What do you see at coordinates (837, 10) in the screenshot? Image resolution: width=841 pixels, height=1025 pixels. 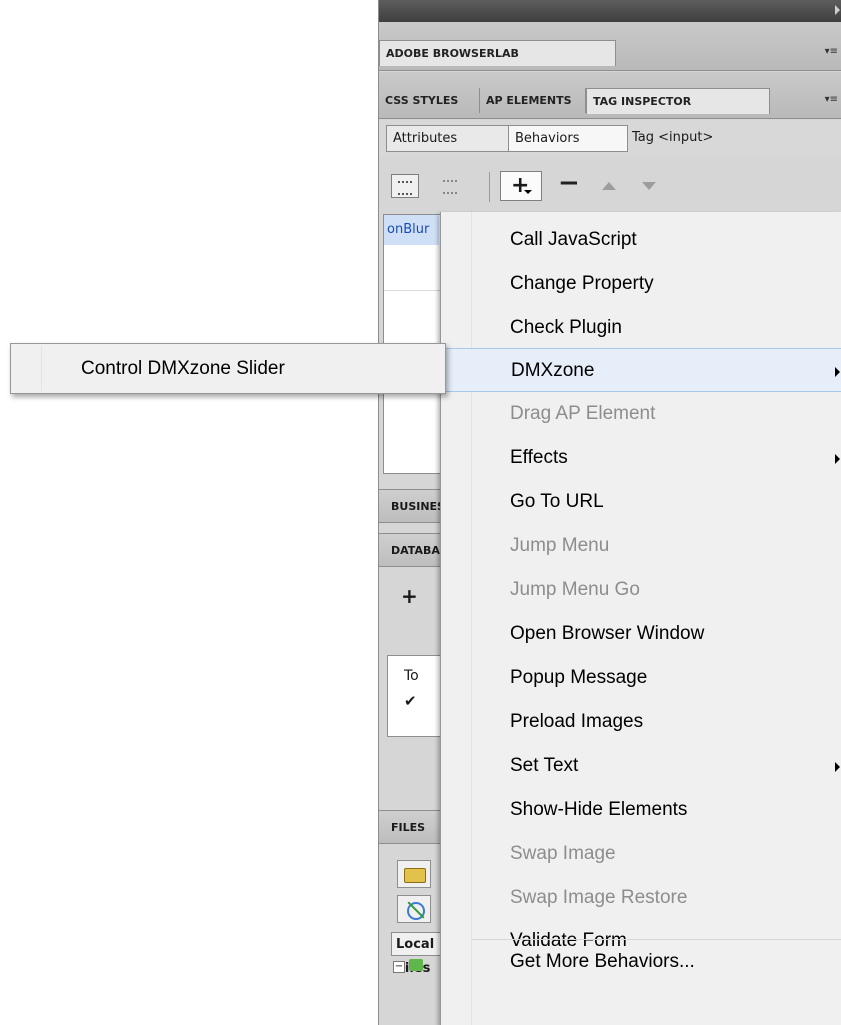 I see `collapse-arrow-icon` at bounding box center [837, 10].